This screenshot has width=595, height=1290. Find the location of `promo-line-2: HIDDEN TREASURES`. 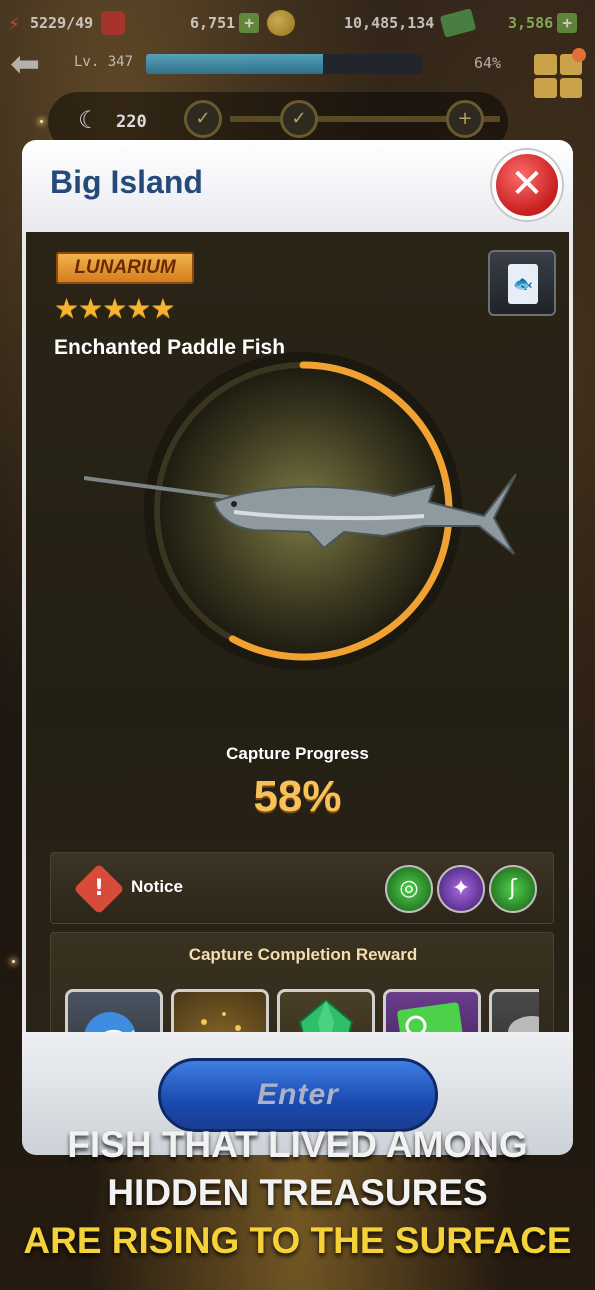

promo-line-2: HIDDEN TREASURES is located at coordinates (297, 1192).